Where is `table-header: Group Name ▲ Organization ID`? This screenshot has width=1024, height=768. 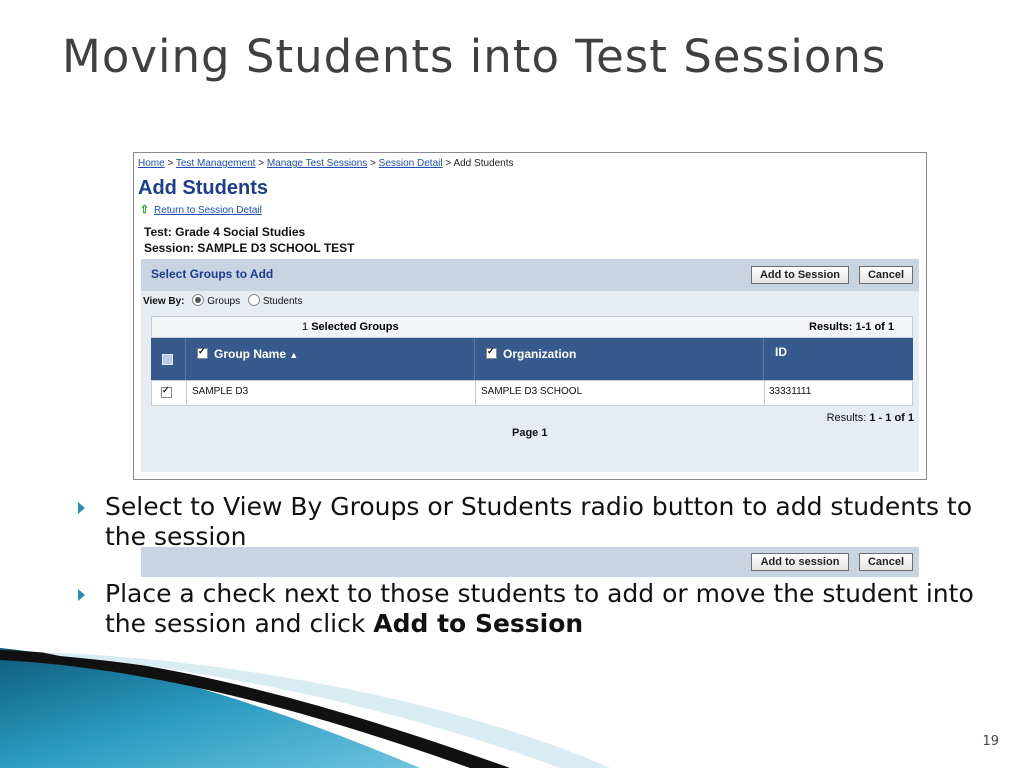
table-header: Group Name ▲ Organization ID is located at coordinates (532, 359).